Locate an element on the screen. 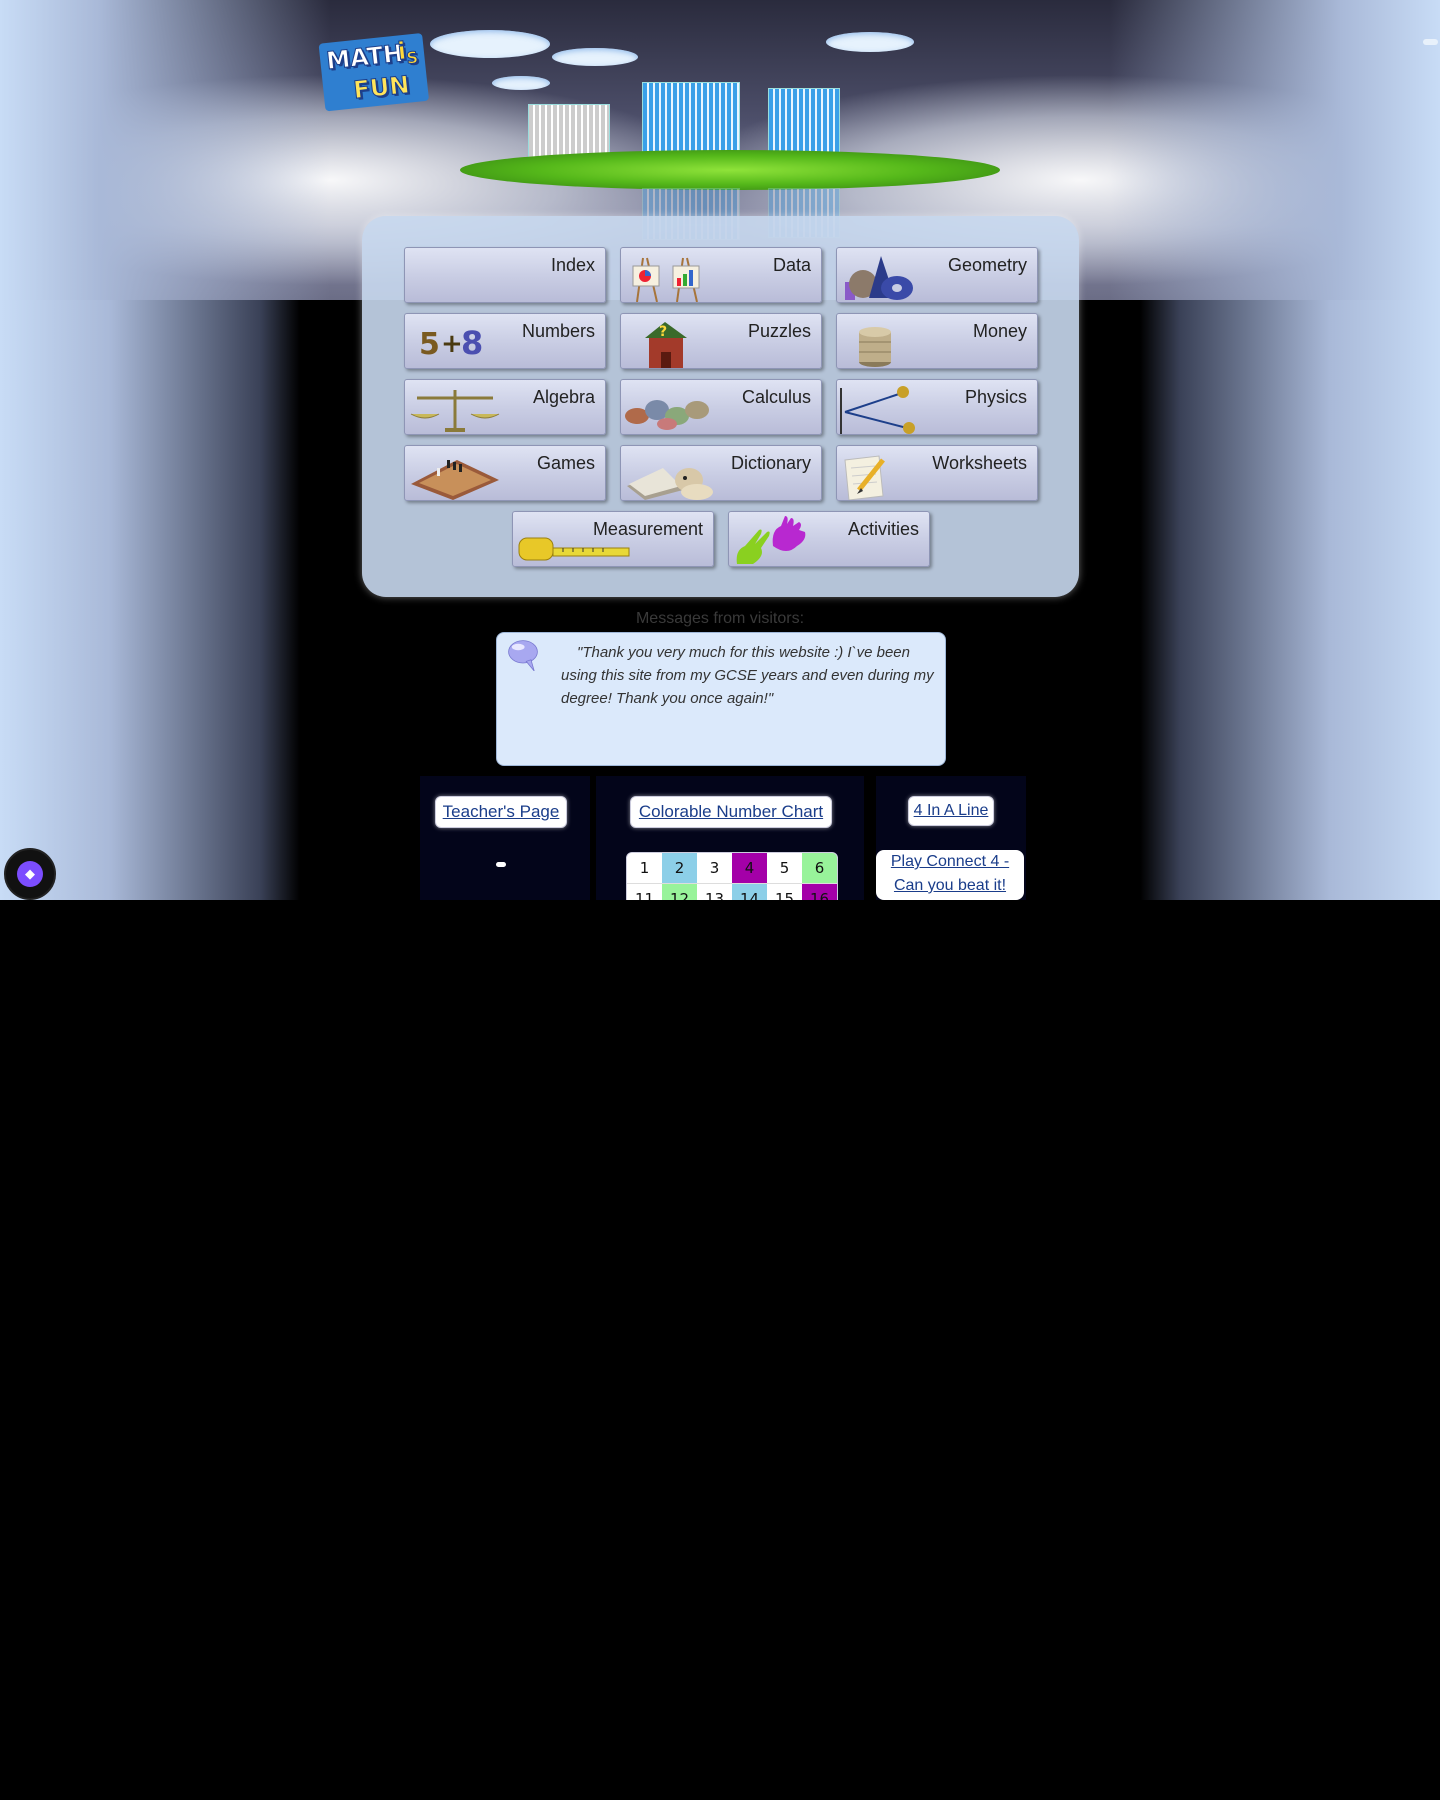 This screenshot has height=1800, width=1440. menu-button-label: Index is located at coordinates (572, 265).